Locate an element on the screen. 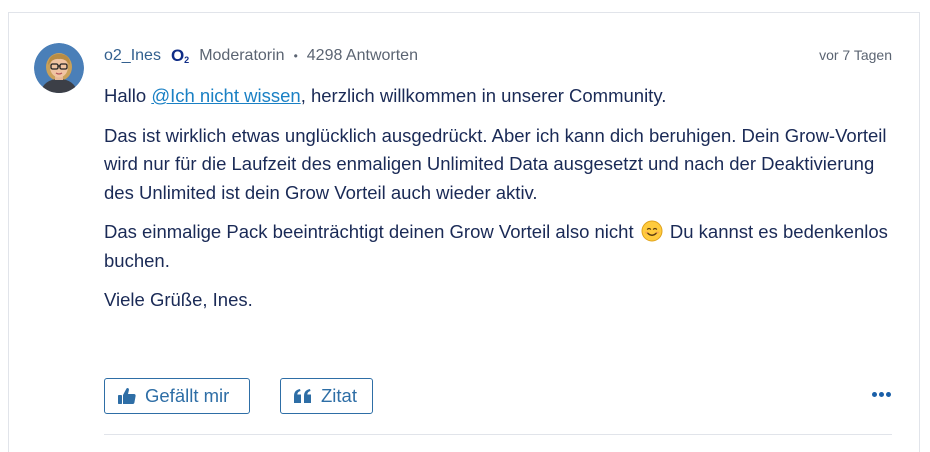 Image resolution: width=930 pixels, height=452 pixels. post-divider is located at coordinates (498, 434).